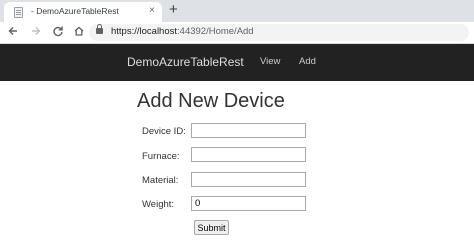 The height and width of the screenshot is (240, 474). I want to click on lock-icon, so click(99, 29).